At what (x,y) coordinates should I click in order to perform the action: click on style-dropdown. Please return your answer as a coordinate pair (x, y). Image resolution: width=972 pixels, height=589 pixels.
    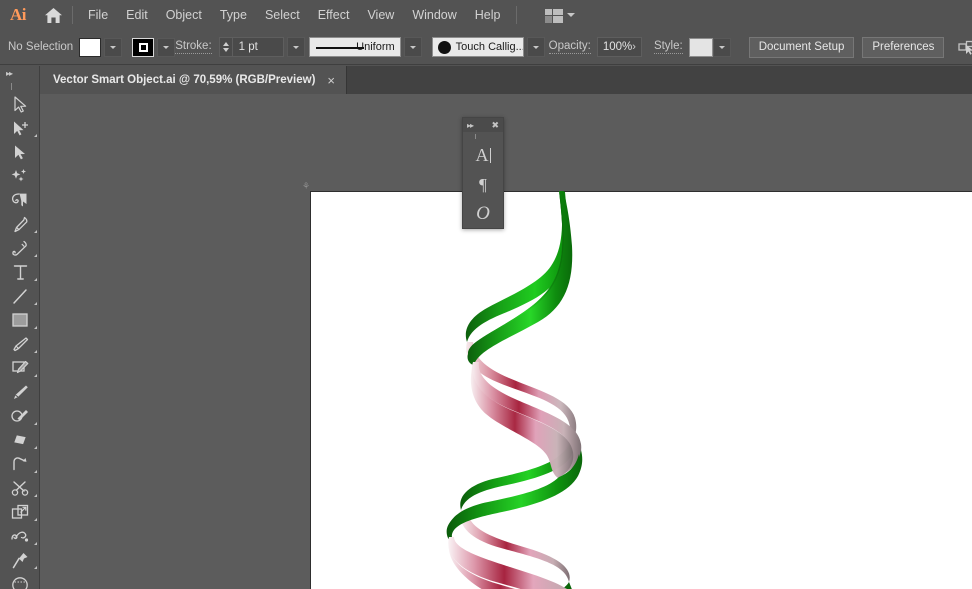
    Looking at the image, I should click on (721, 47).